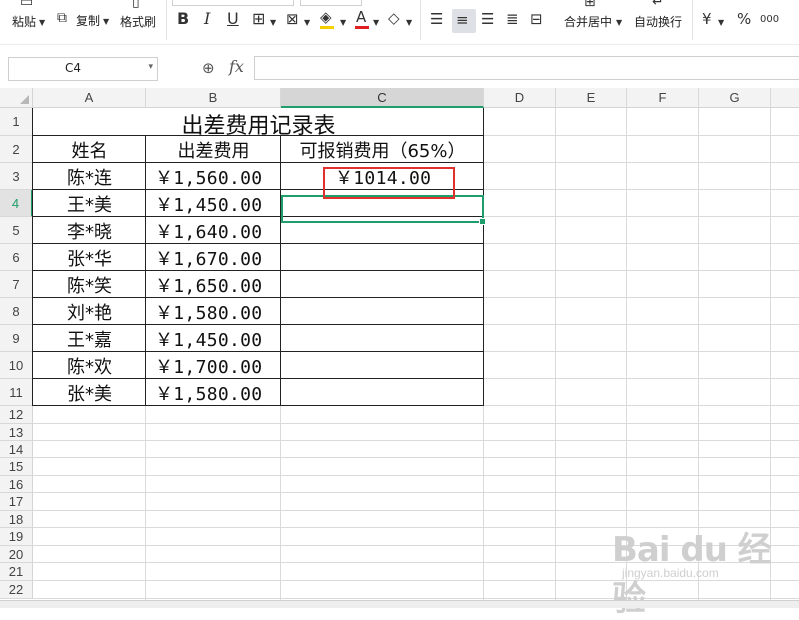 The height and width of the screenshot is (620, 799). Describe the element at coordinates (16, 415) in the screenshot. I see `row-header-12: 12` at that location.